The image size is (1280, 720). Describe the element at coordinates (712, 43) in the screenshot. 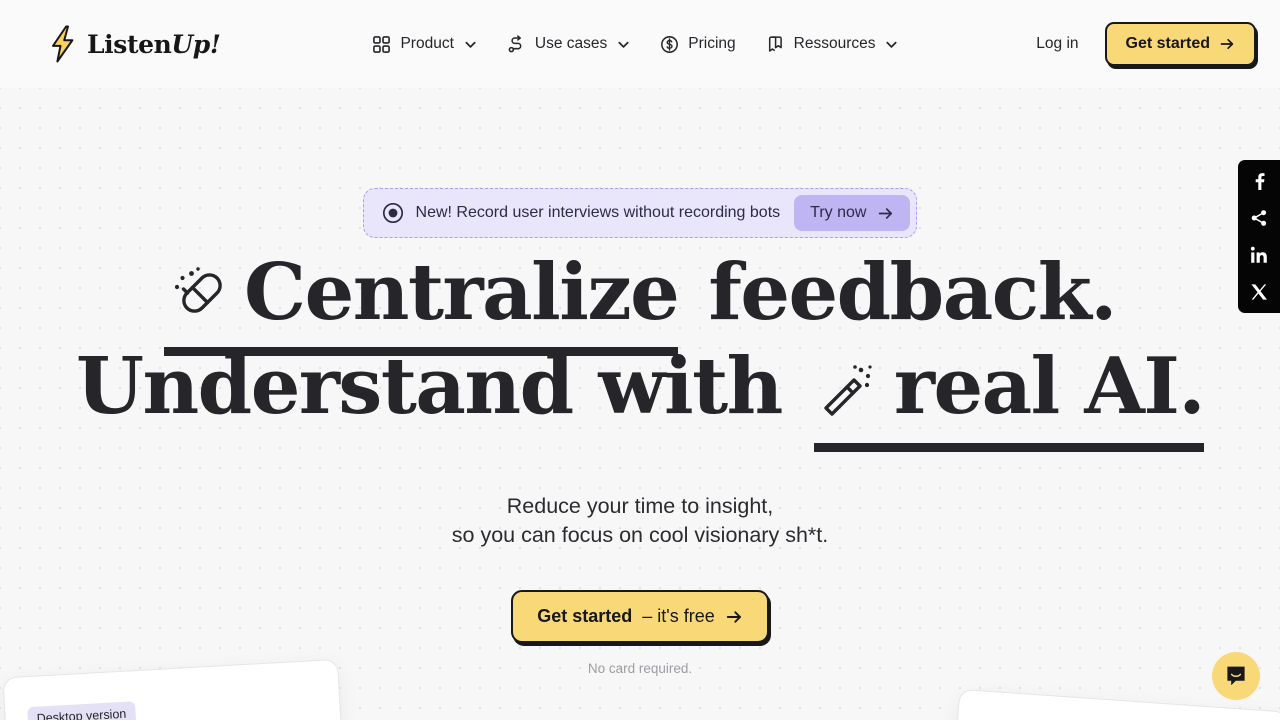

I see `nav-label-pricing: Pricing` at that location.